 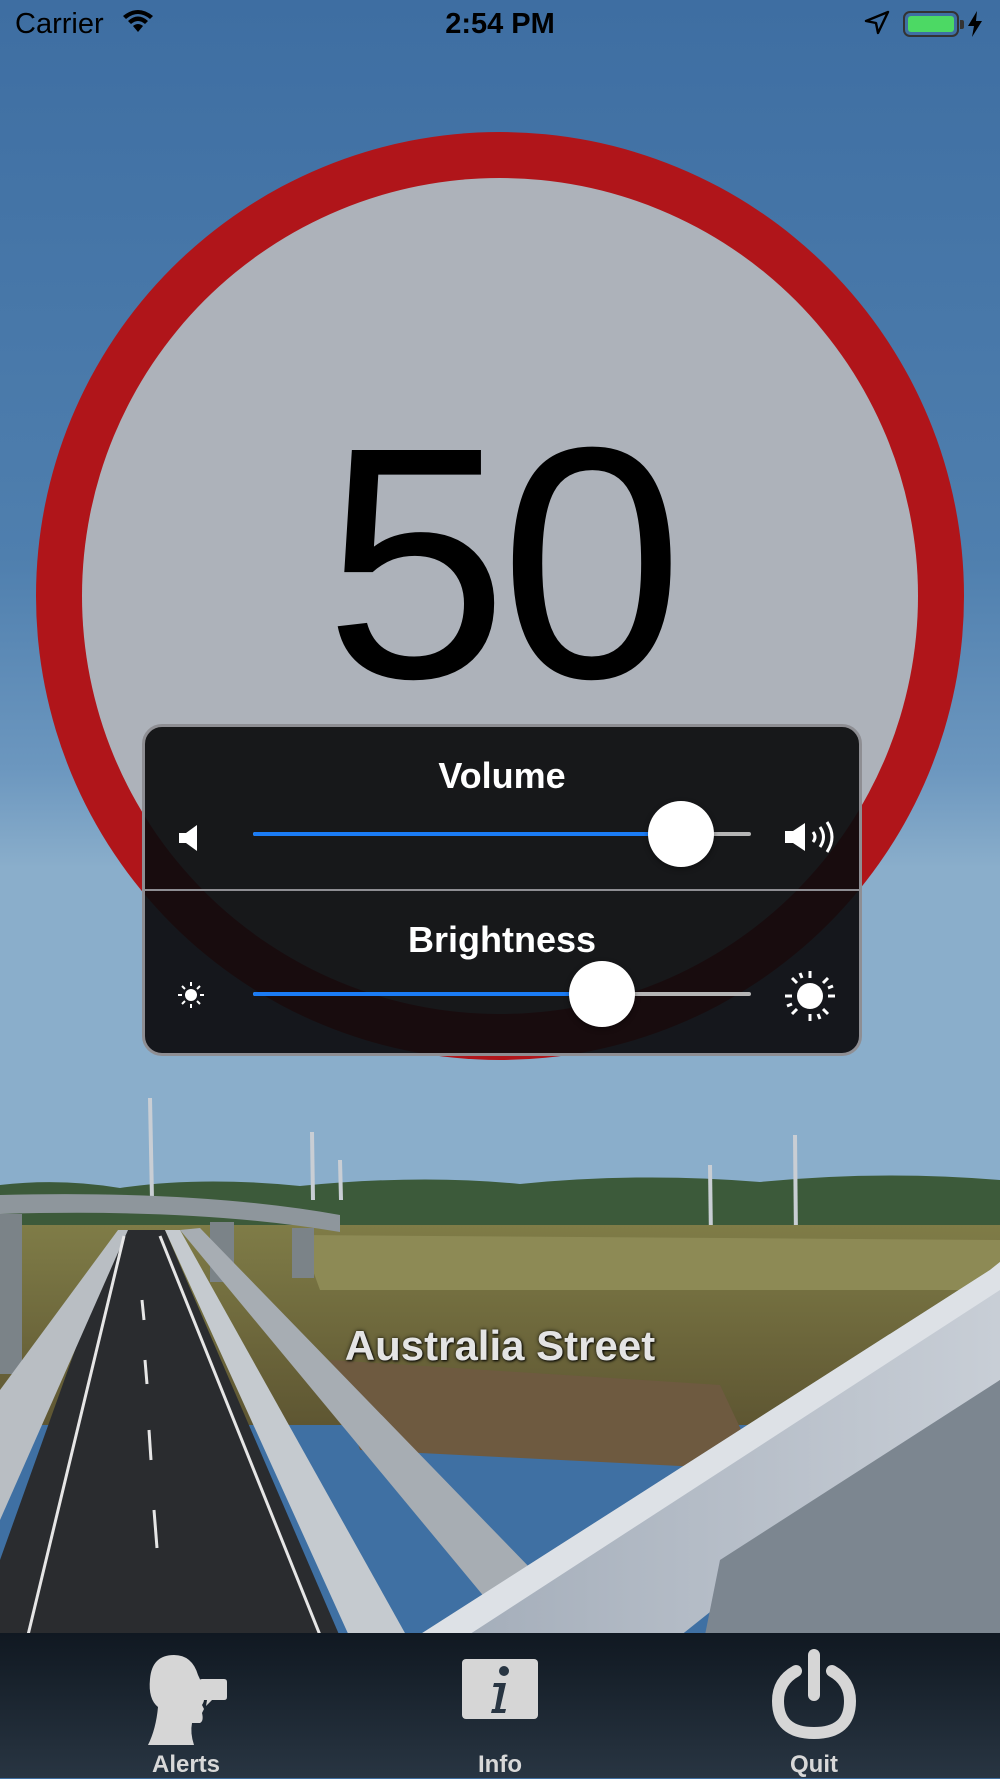 I want to click on panel-divider, so click(x=502, y=890).